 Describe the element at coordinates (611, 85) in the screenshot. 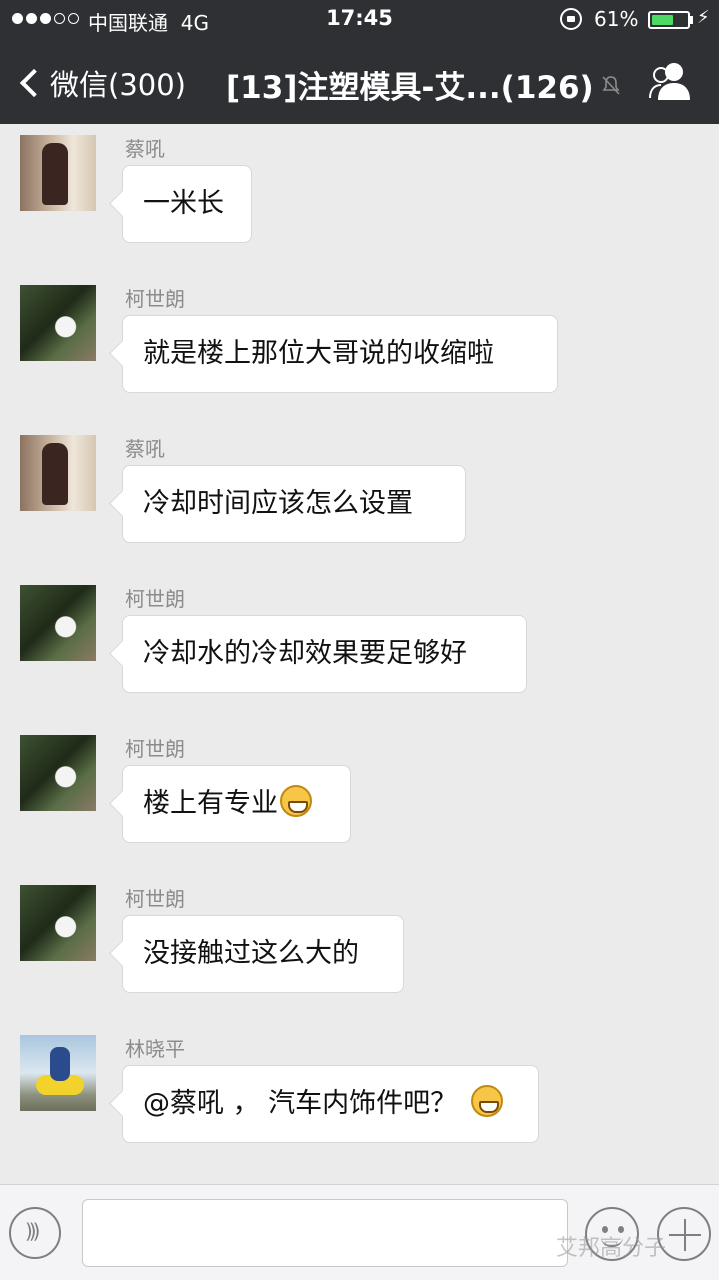

I see `mute-icon` at that location.